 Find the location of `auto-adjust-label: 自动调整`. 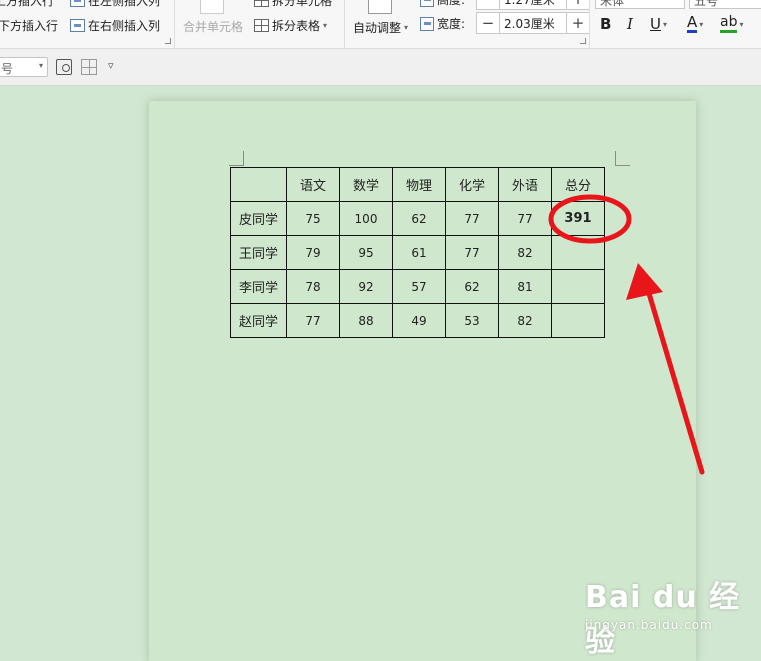

auto-adjust-label: 自动调整 is located at coordinates (377, 28).